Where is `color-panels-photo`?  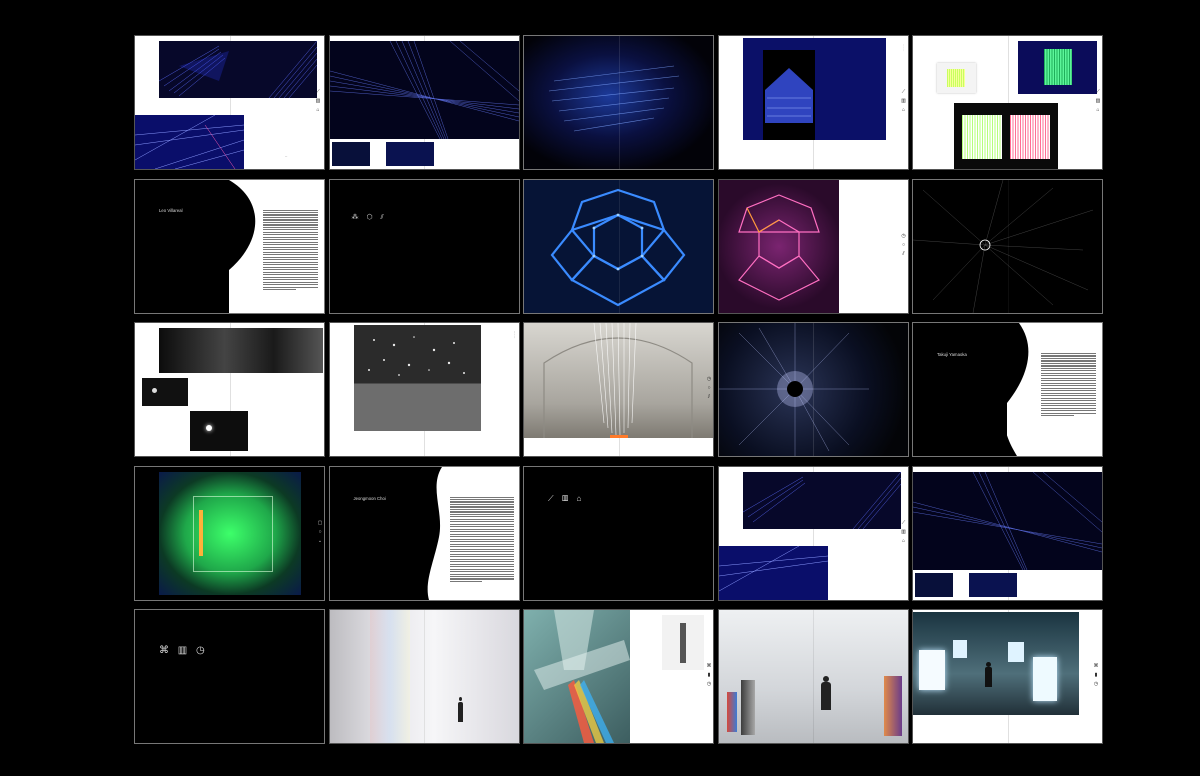
color-panels-photo is located at coordinates (1006, 136).